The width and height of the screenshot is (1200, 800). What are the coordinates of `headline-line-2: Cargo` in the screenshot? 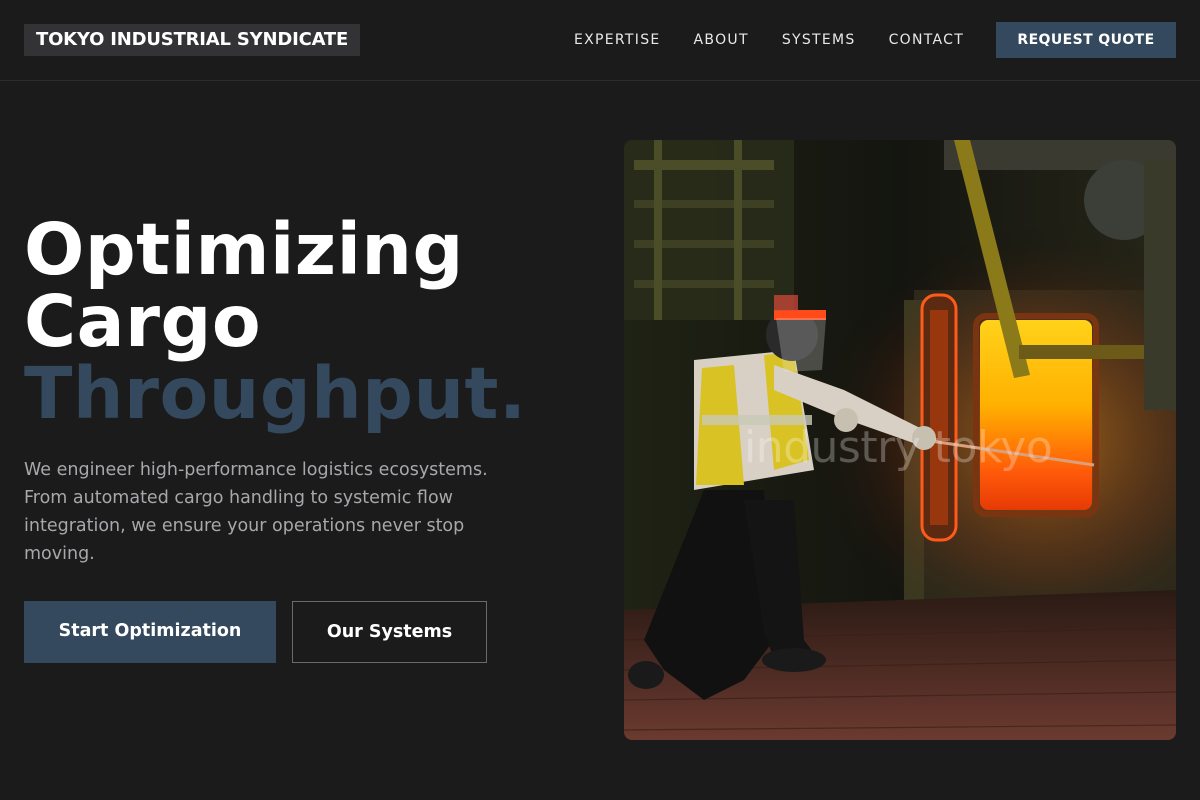 It's located at (143, 321).